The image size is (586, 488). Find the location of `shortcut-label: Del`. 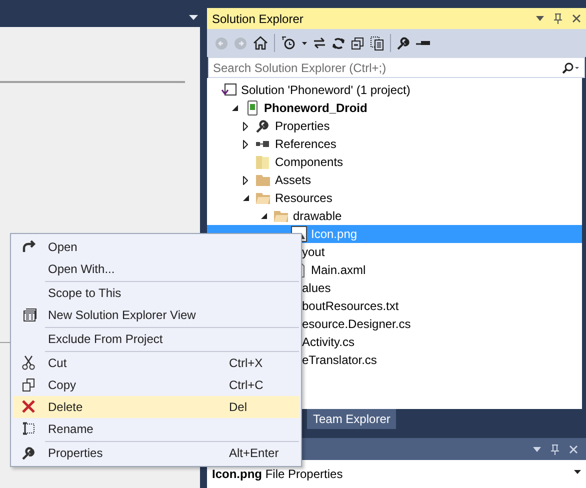

shortcut-label: Del is located at coordinates (238, 407).